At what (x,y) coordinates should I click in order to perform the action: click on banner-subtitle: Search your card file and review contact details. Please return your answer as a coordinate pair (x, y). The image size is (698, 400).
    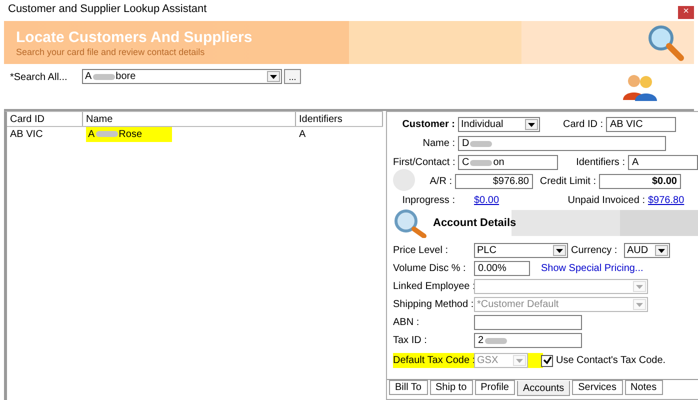
    Looking at the image, I should click on (111, 51).